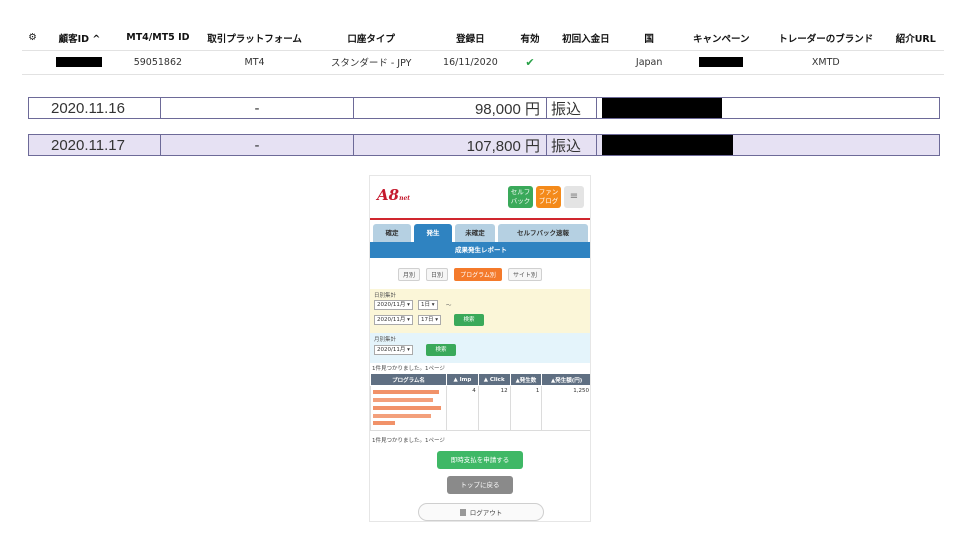 The height and width of the screenshot is (540, 960). I want to click on results-count-bottom: 1件見つかりました。1ページ, so click(408, 441).